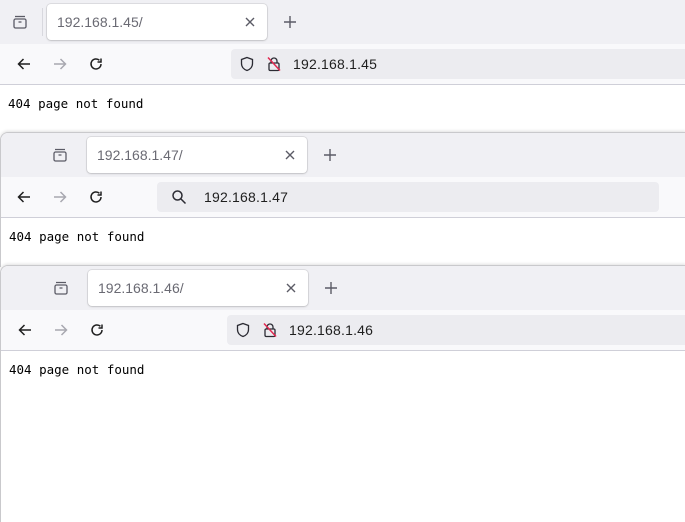 The height and width of the screenshot is (522, 685). I want to click on tab-title: 192.168.1.45/, so click(100, 22).